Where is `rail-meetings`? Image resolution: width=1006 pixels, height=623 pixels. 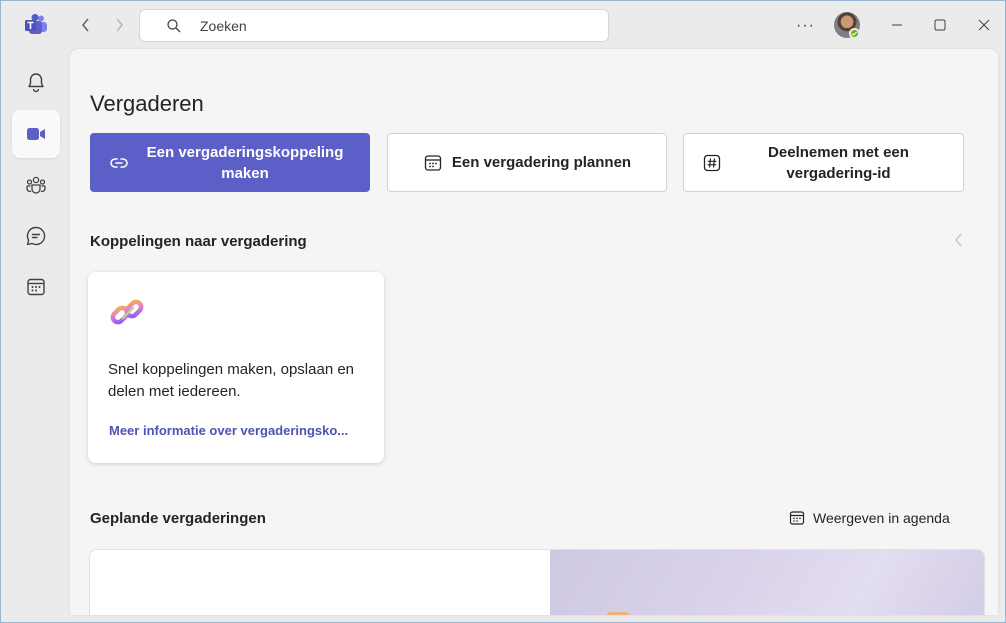 rail-meetings is located at coordinates (36, 134).